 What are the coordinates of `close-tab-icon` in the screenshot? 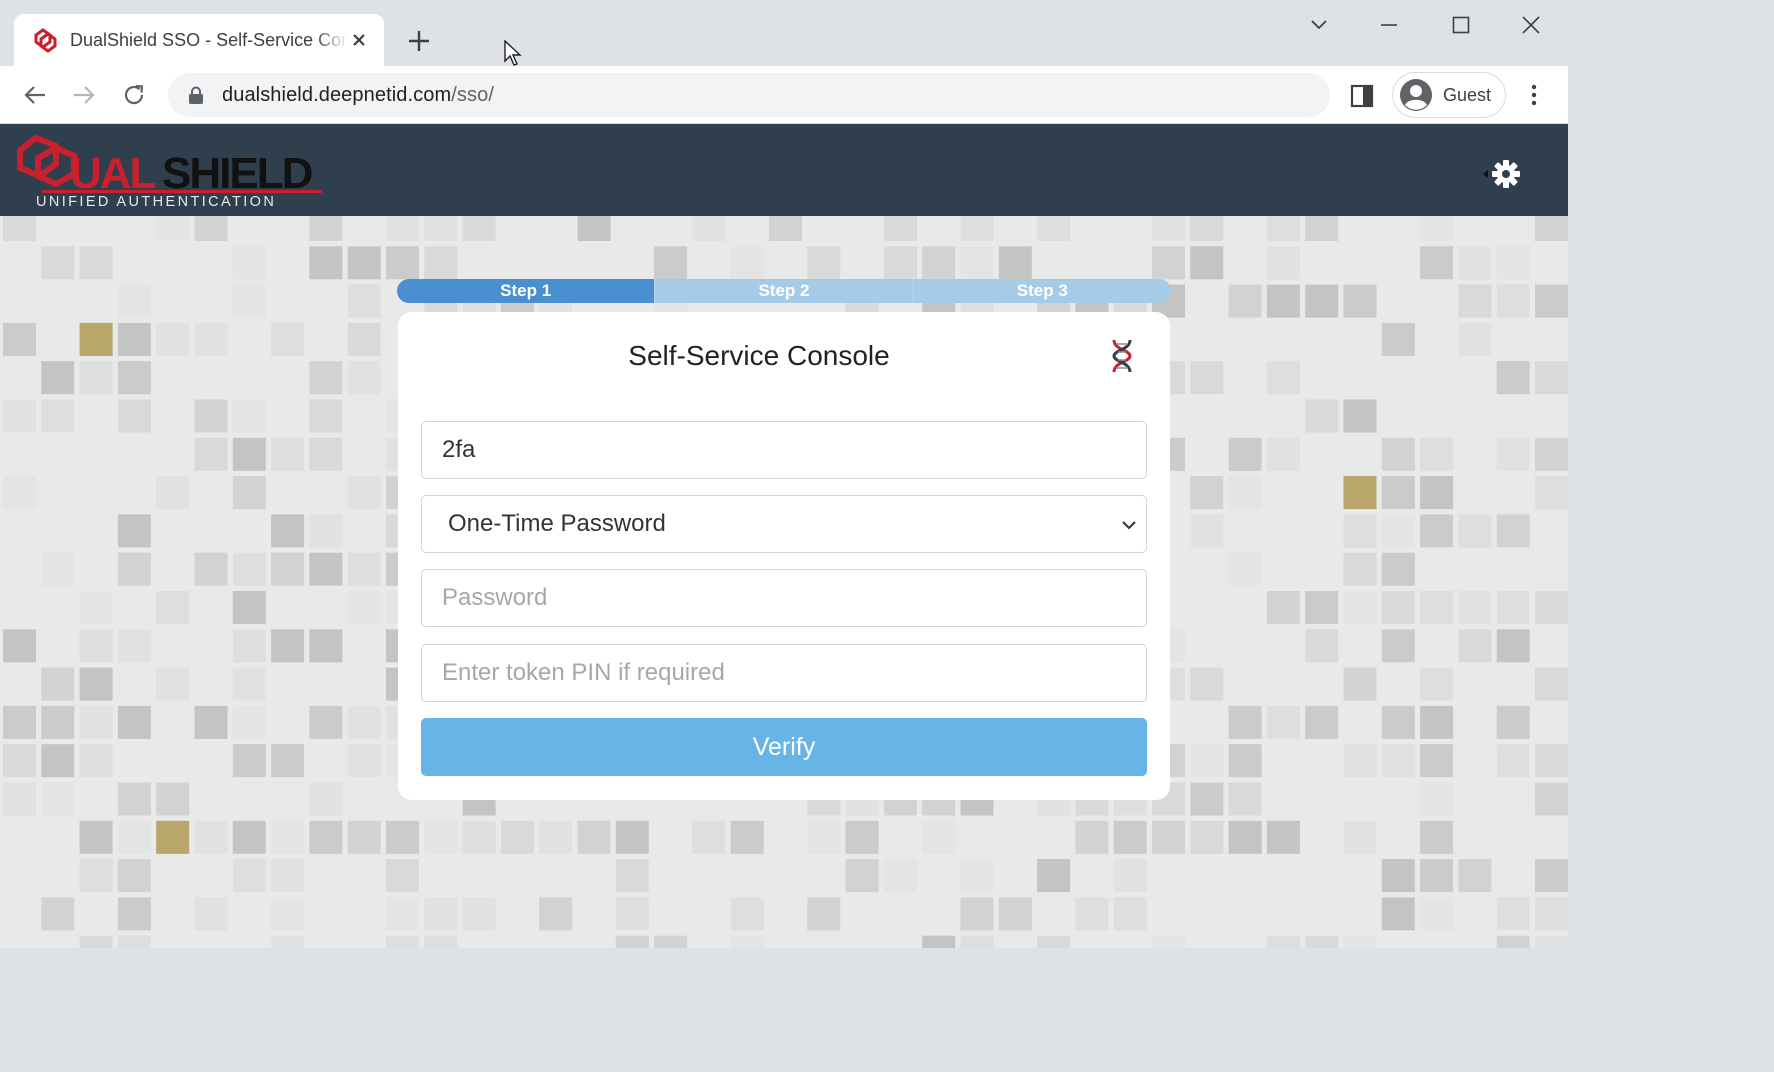 It's located at (359, 40).